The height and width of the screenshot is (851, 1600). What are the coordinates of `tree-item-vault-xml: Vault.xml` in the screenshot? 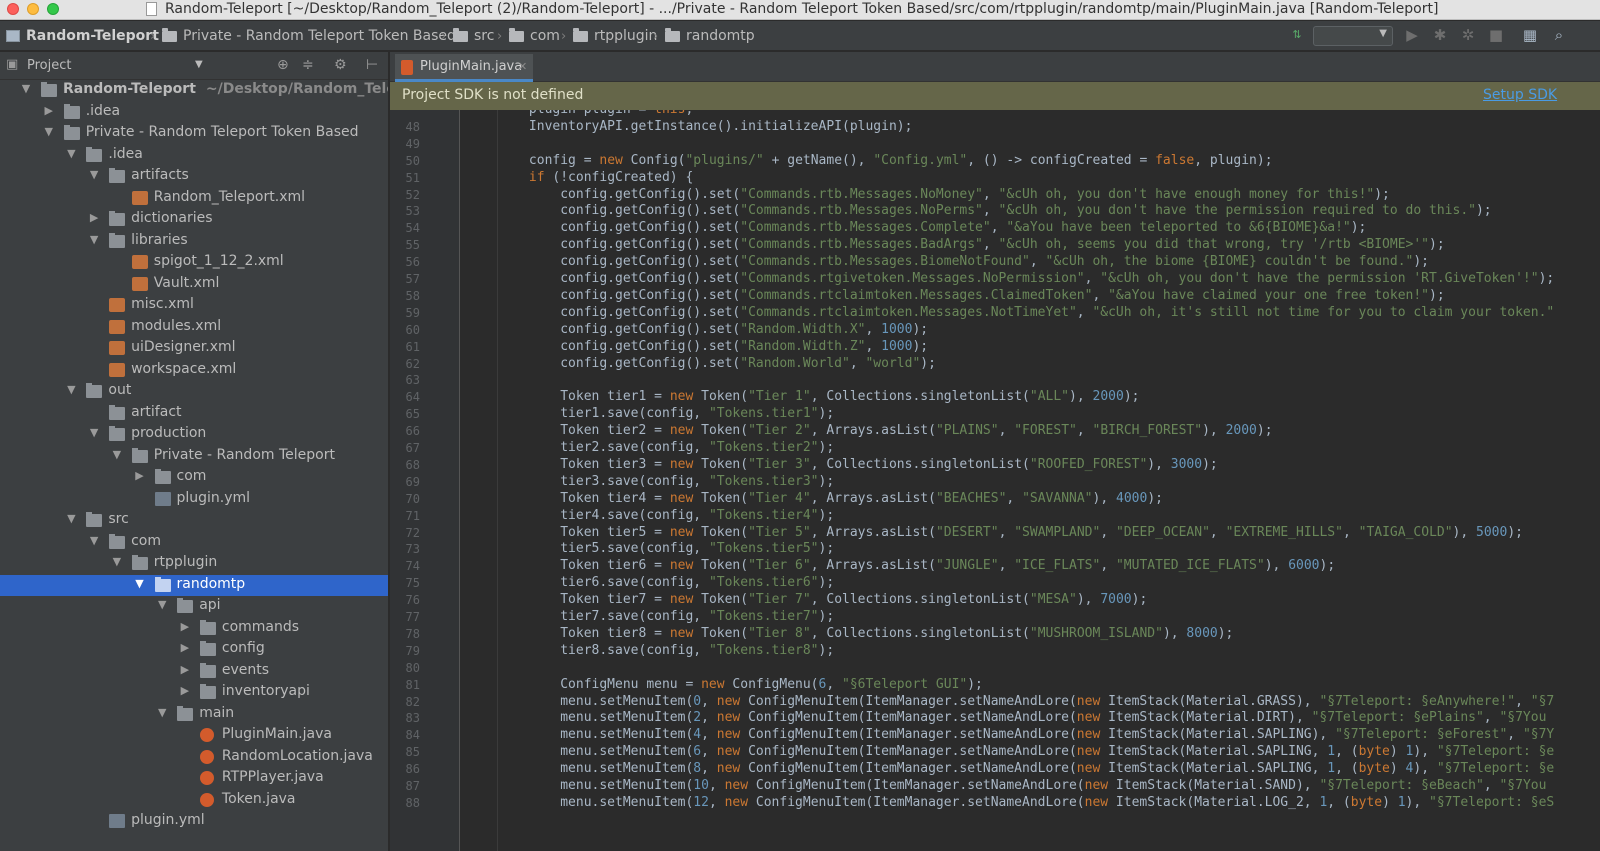 It's located at (194, 284).